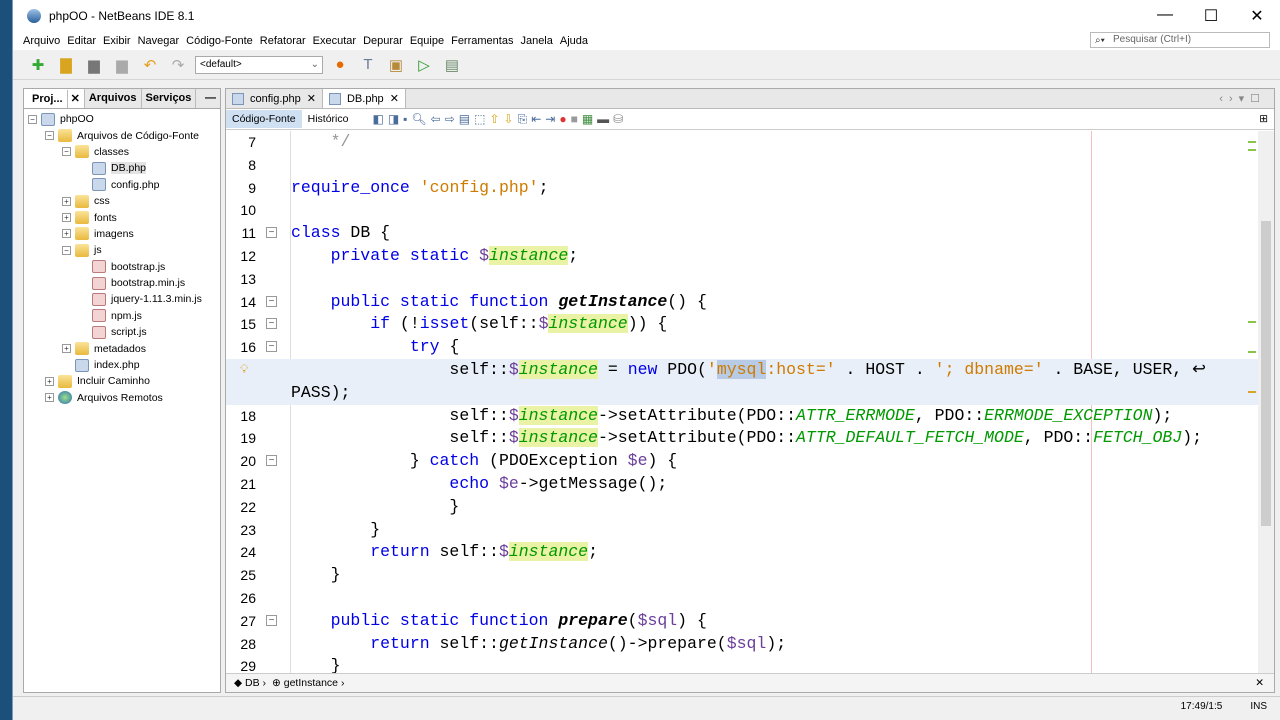  Describe the element at coordinates (122, 135) in the screenshot. I see `tree-item: − Arquivos de Código-Fonte` at that location.